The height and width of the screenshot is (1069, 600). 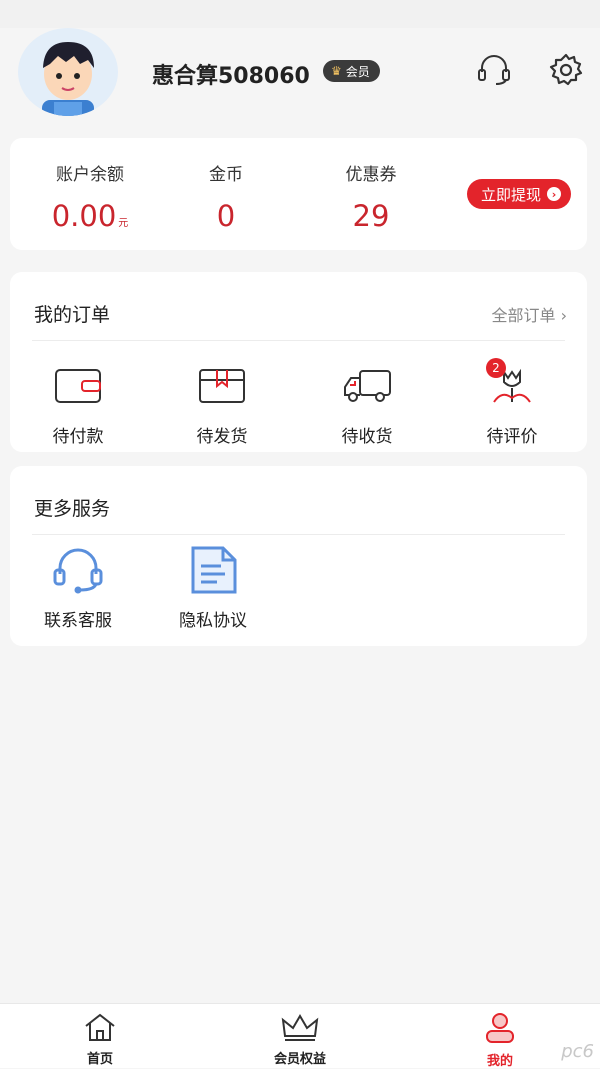 What do you see at coordinates (226, 216) in the screenshot?
I see `coins-value: 0` at bounding box center [226, 216].